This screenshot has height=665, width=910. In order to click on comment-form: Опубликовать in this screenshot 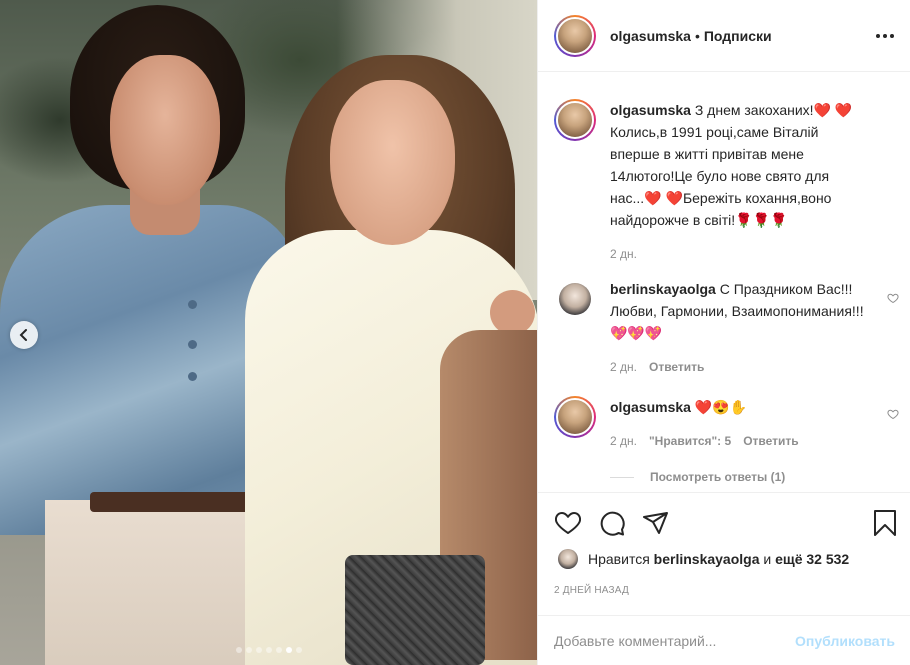, I will do `click(724, 640)`.